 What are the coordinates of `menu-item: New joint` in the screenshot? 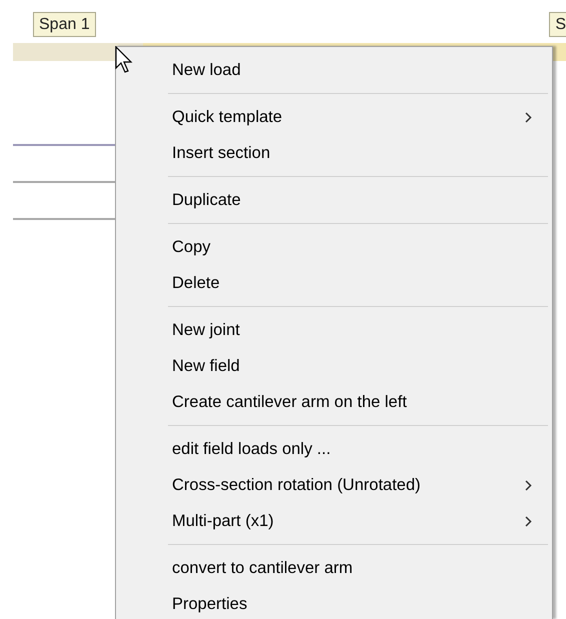 It's located at (334, 330).